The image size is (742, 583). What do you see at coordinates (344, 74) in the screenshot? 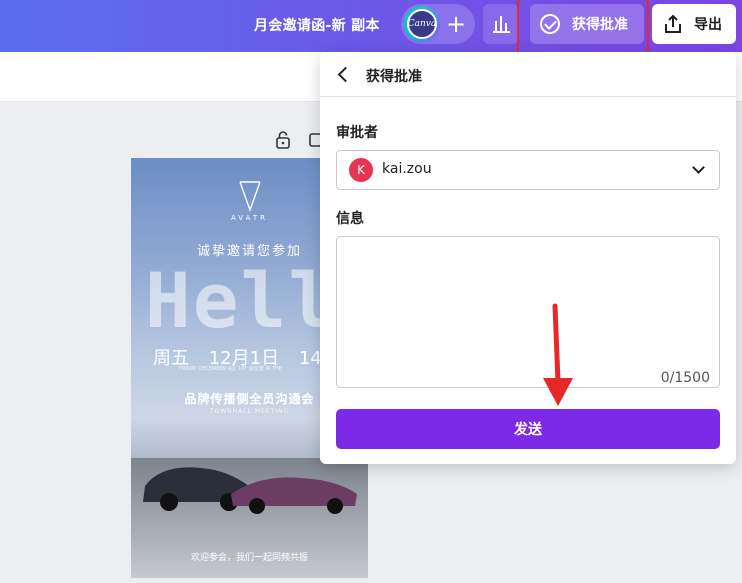
I see `back-chevron-icon` at bounding box center [344, 74].